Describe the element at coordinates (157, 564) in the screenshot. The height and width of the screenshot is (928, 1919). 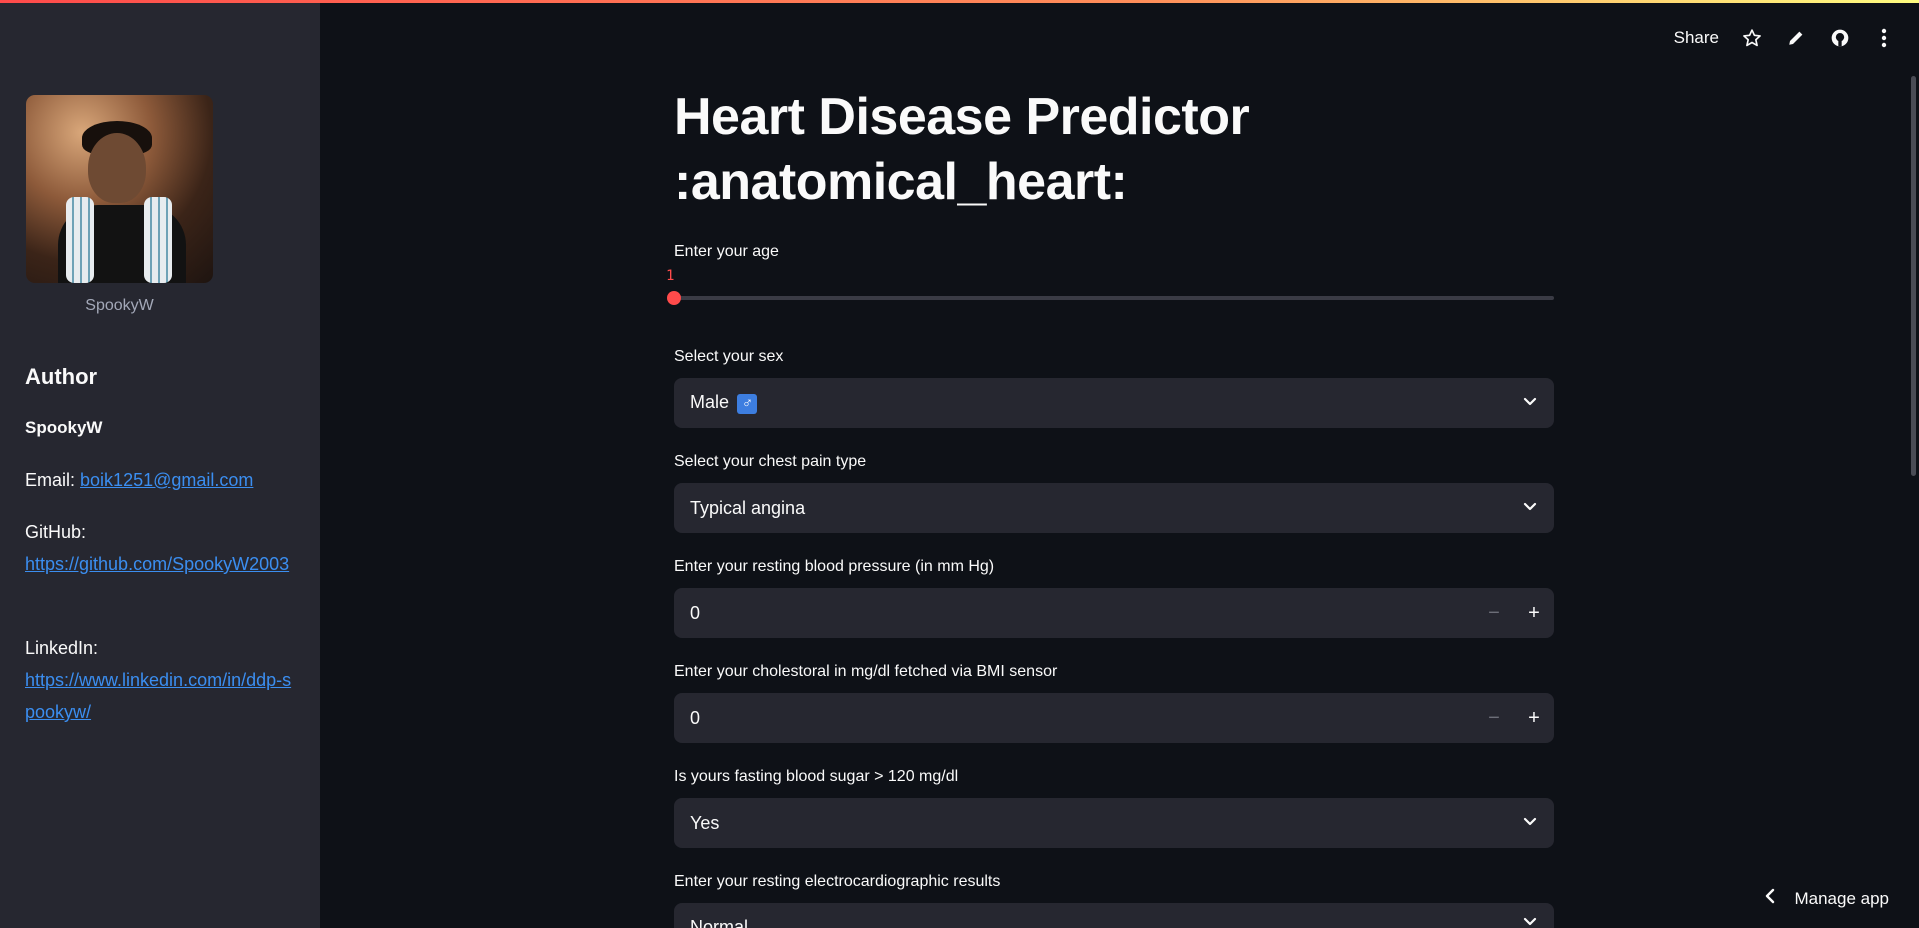
I see `github-link: https://github.com/SpookyW2003` at that location.